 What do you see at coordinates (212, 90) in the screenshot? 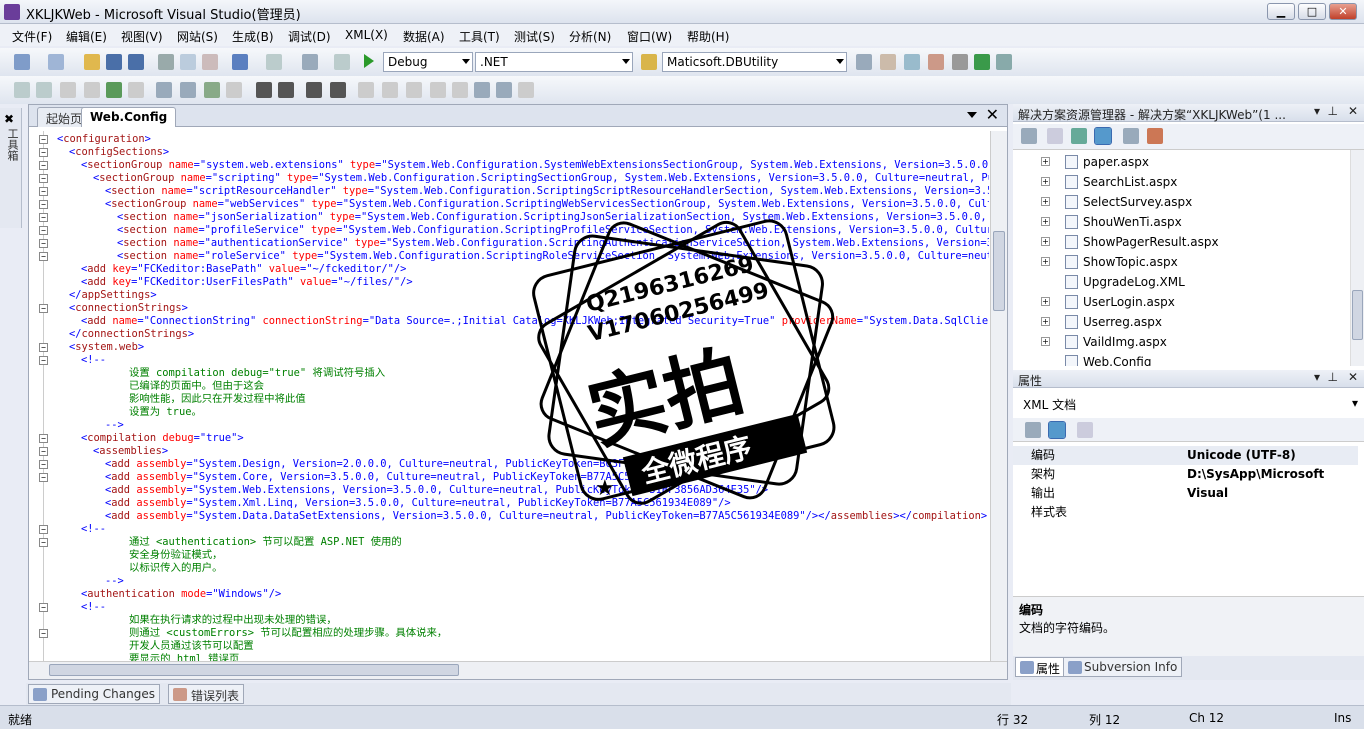
I see `select-element-icon` at bounding box center [212, 90].